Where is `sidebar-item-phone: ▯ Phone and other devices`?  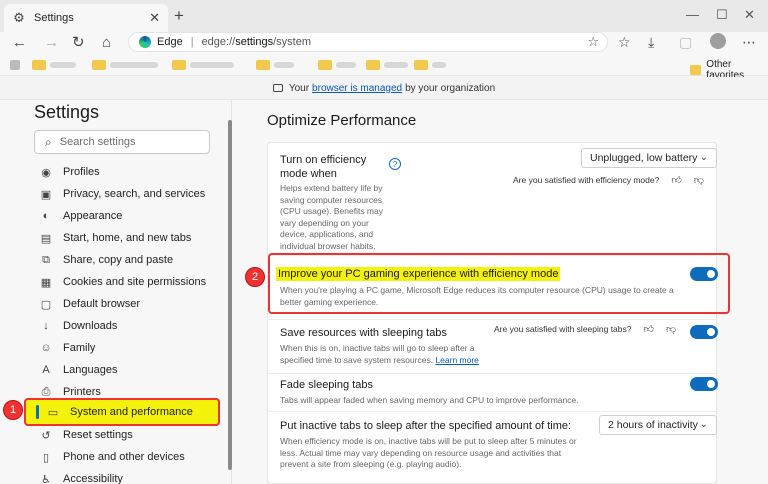
sidebar-item-phone: ▯ Phone and other devices is located at coordinates (111, 457).